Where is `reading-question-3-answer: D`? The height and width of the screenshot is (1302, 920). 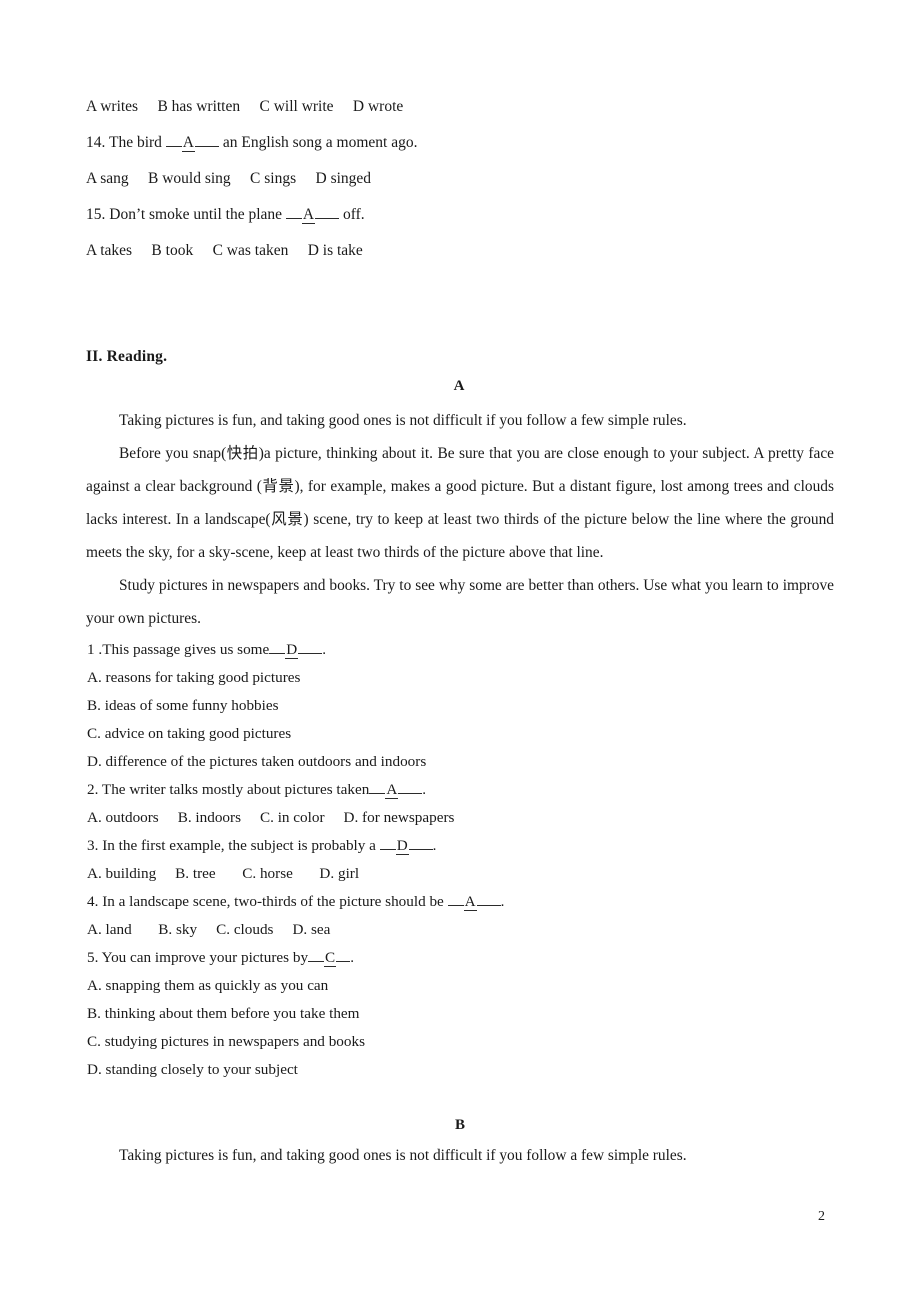 reading-question-3-answer: D is located at coordinates (402, 846).